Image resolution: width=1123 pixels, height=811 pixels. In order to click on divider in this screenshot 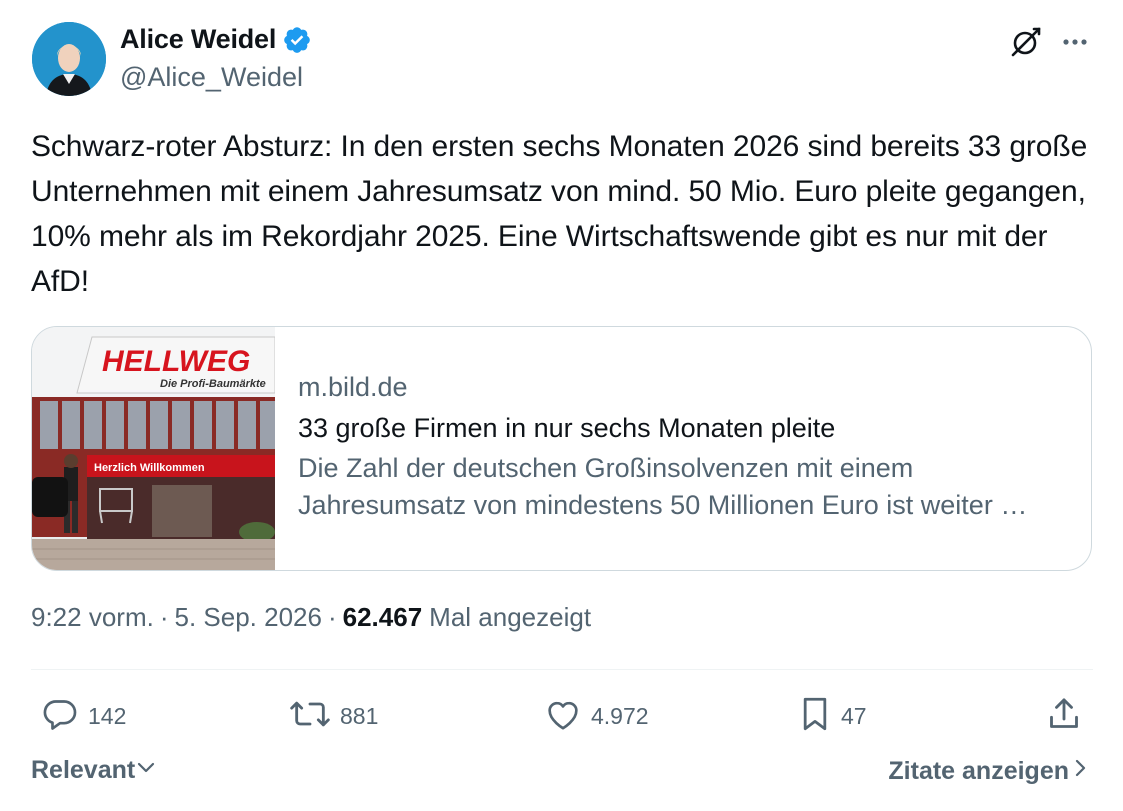, I will do `click(562, 669)`.